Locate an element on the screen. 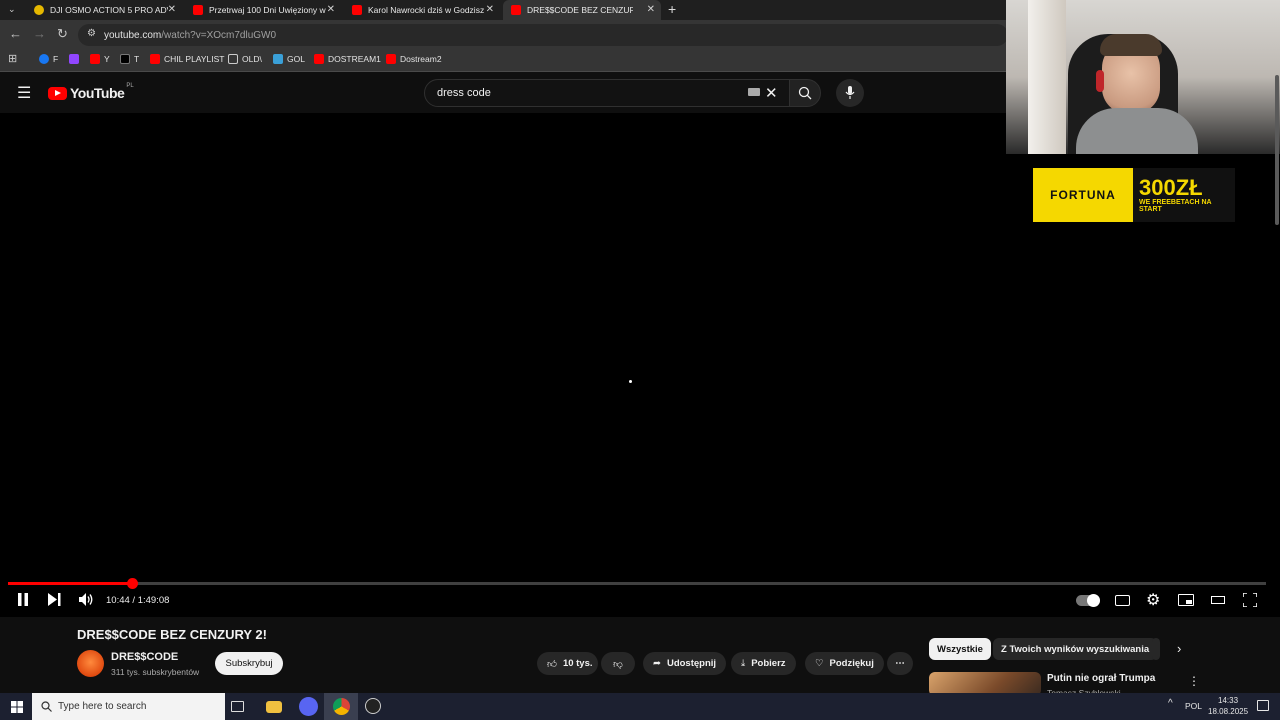  menu-hamburger-icon: ☰ is located at coordinates (24, 93).